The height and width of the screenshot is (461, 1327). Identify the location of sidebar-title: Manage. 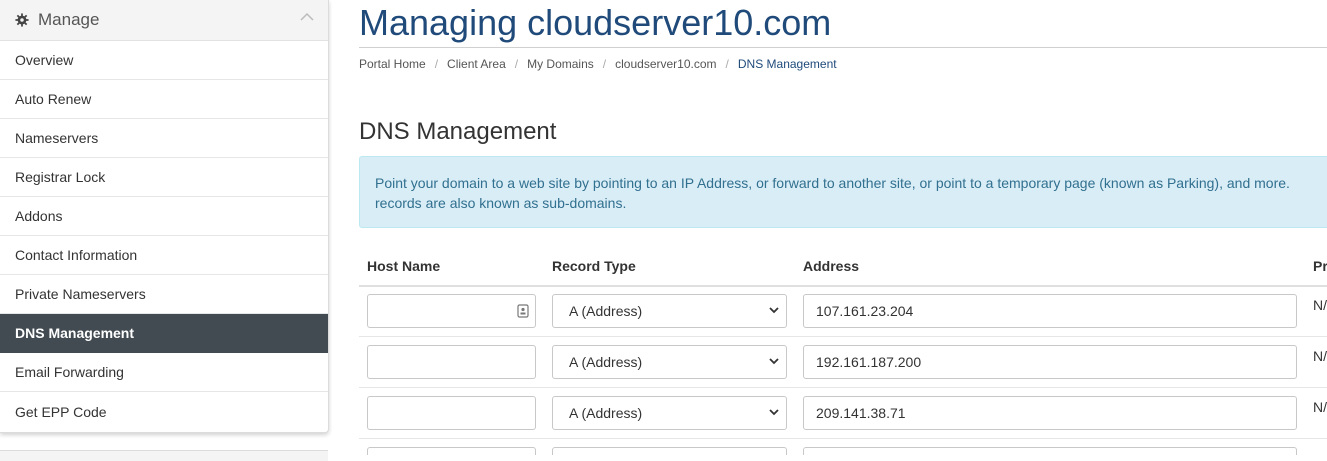
(69, 19).